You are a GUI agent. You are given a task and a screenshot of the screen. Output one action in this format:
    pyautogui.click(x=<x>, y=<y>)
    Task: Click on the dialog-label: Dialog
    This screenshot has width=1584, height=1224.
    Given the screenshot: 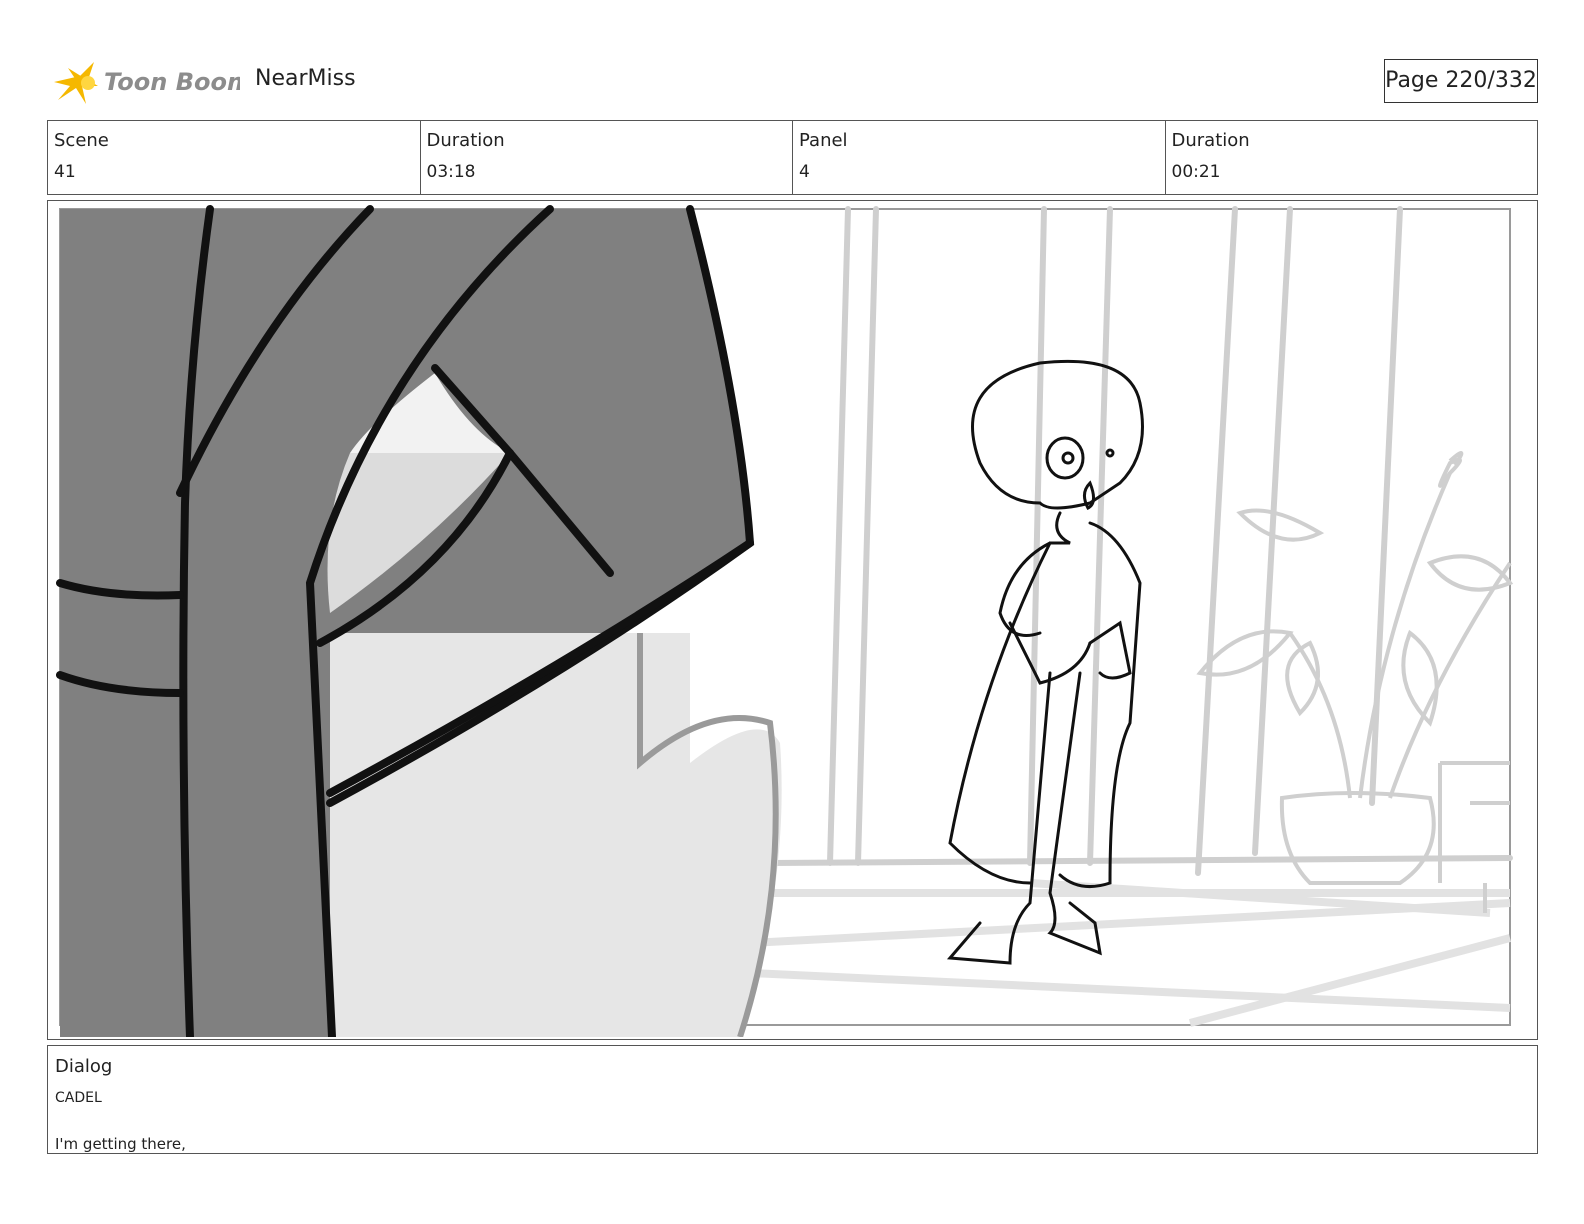 What is the action you would take?
    pyautogui.click(x=84, y=1066)
    